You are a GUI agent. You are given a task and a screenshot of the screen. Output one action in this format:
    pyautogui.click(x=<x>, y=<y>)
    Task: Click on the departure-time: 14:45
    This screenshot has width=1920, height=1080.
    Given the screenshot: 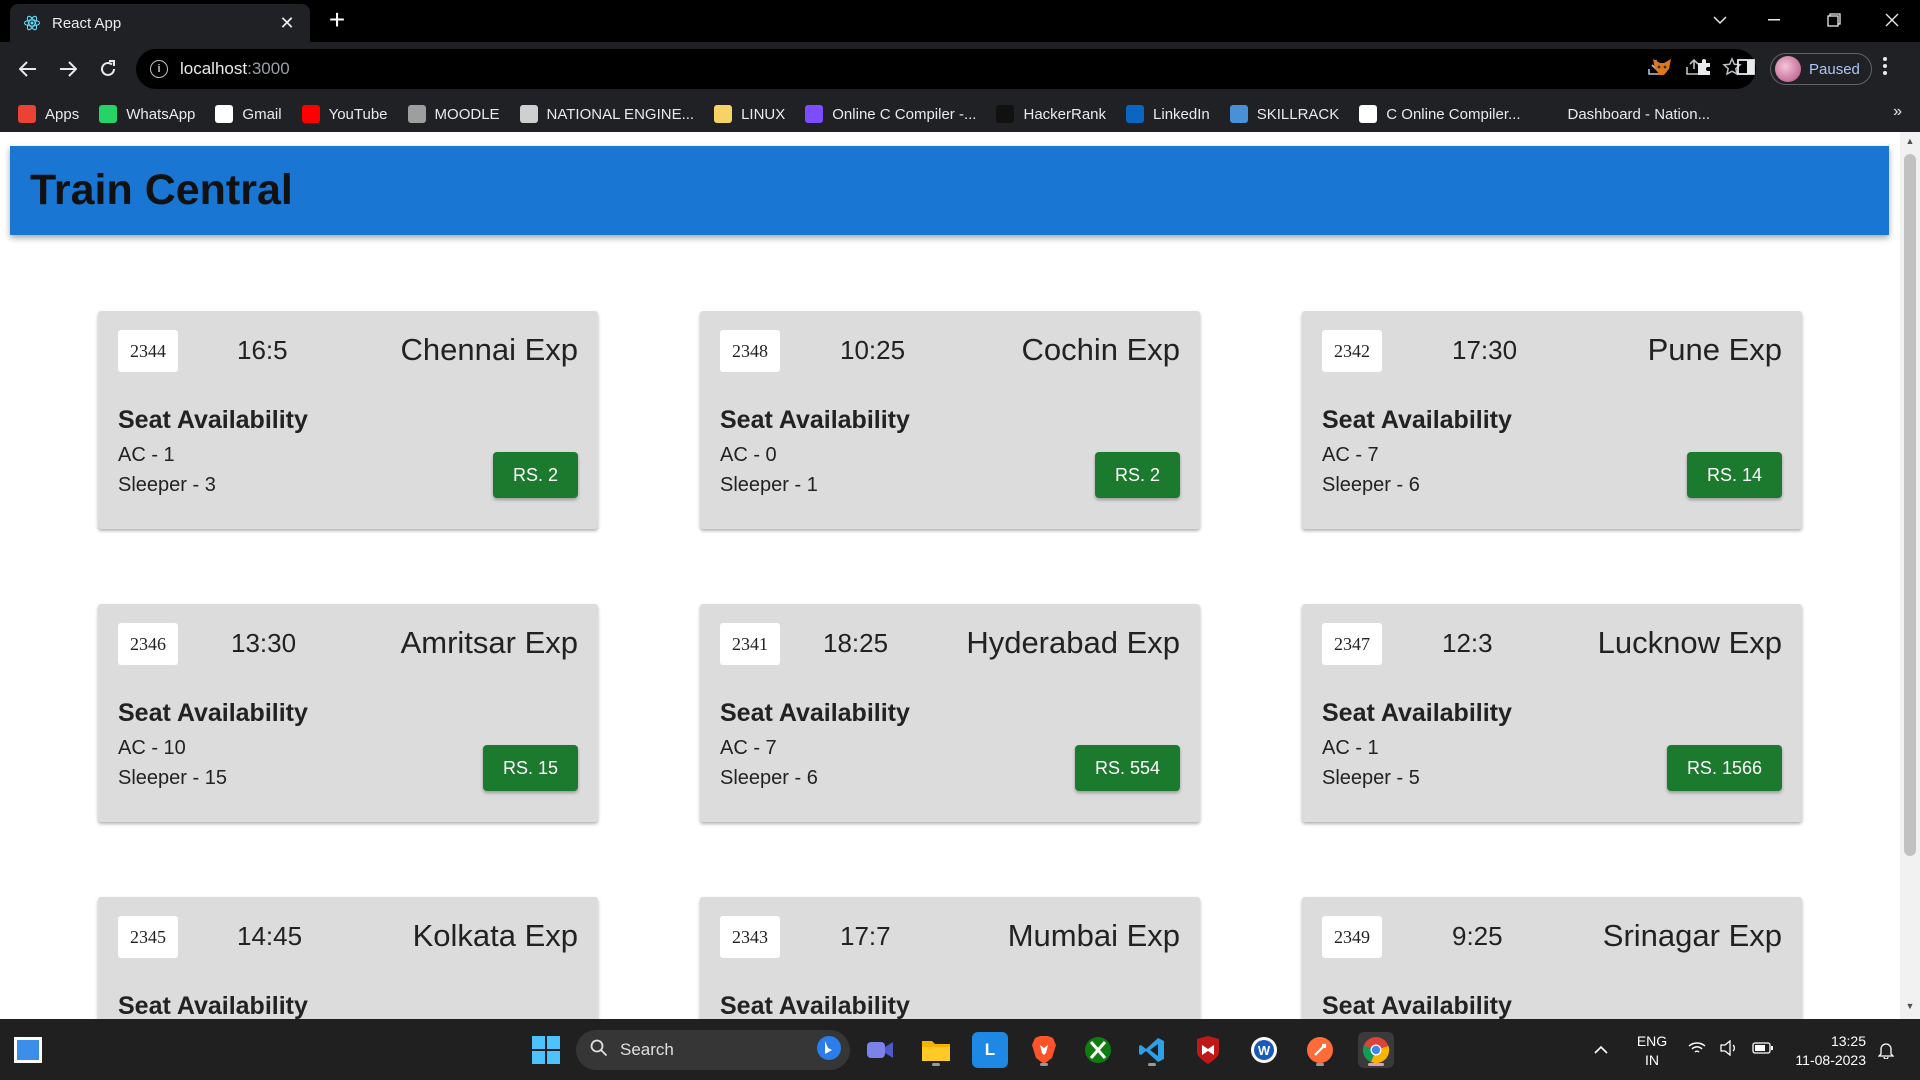 What is the action you would take?
    pyautogui.click(x=270, y=936)
    